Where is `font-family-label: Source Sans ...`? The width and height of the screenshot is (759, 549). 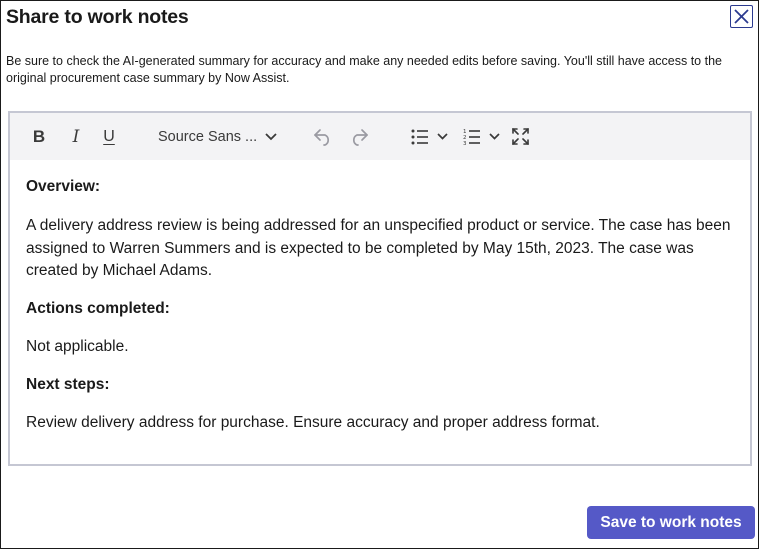
font-family-label: Source Sans ... is located at coordinates (208, 136).